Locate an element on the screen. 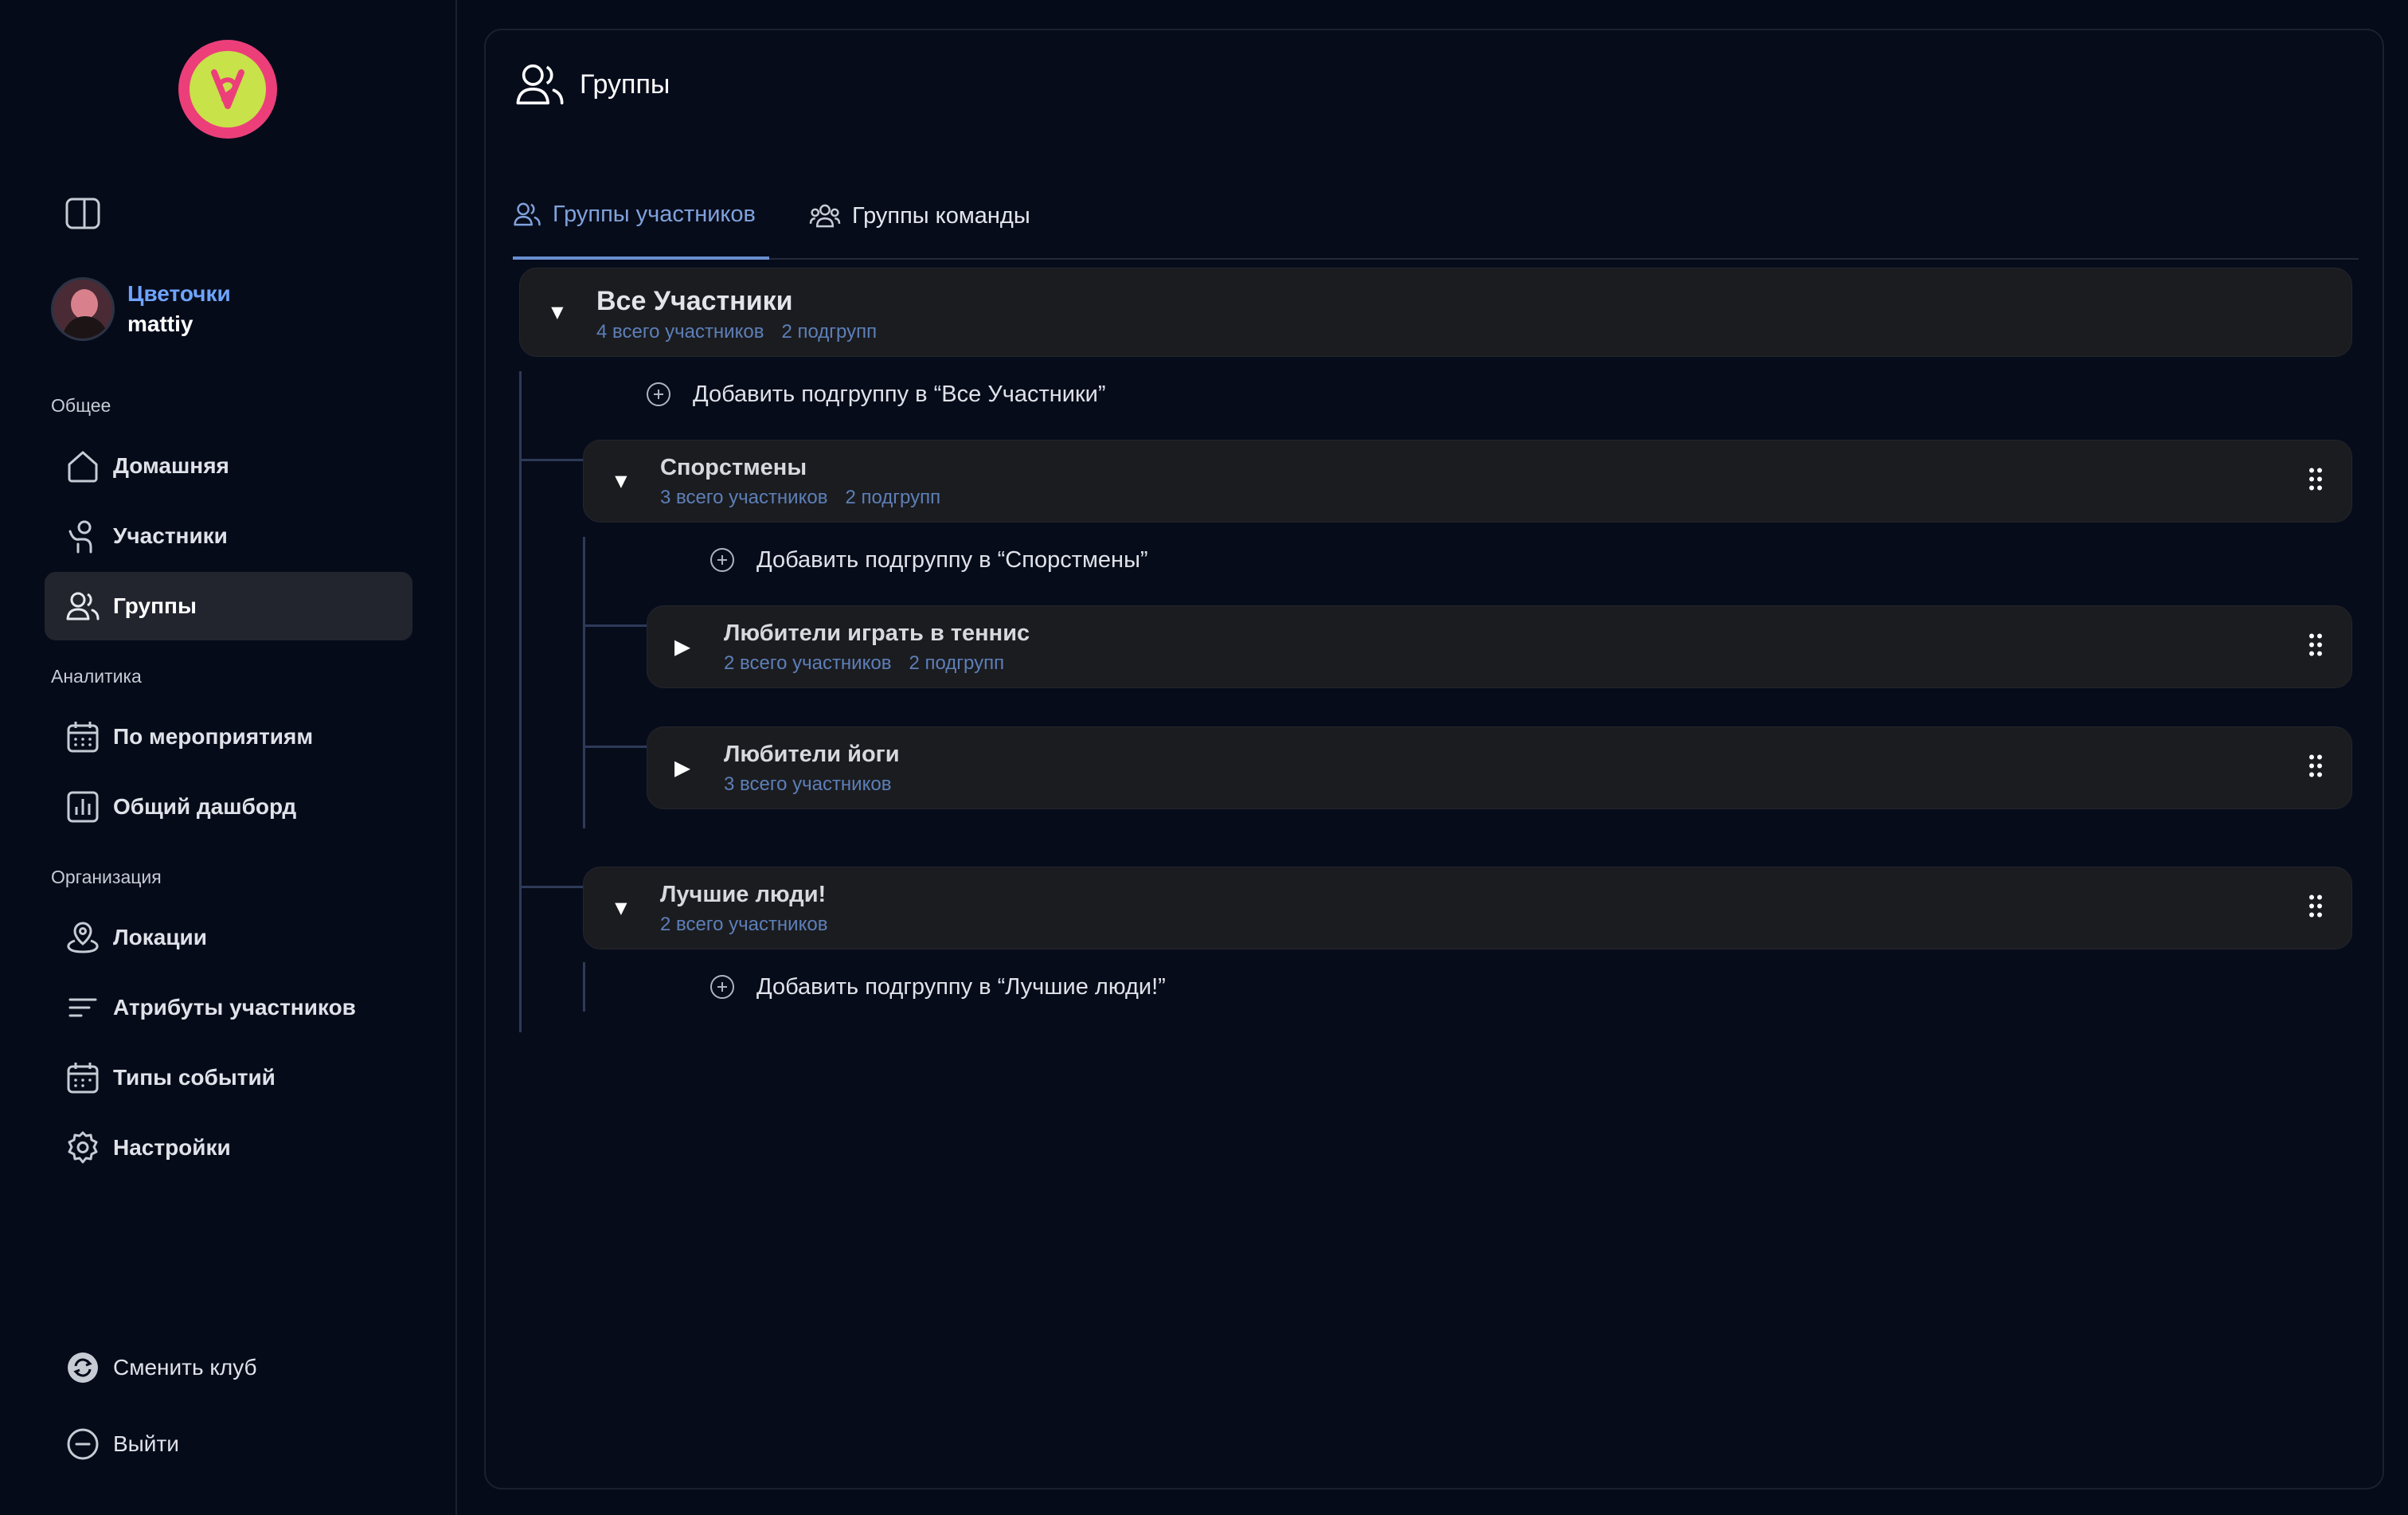 This screenshot has width=2408, height=1515. group-meta: 3 всего участников 2 подгрупп is located at coordinates (809, 498).